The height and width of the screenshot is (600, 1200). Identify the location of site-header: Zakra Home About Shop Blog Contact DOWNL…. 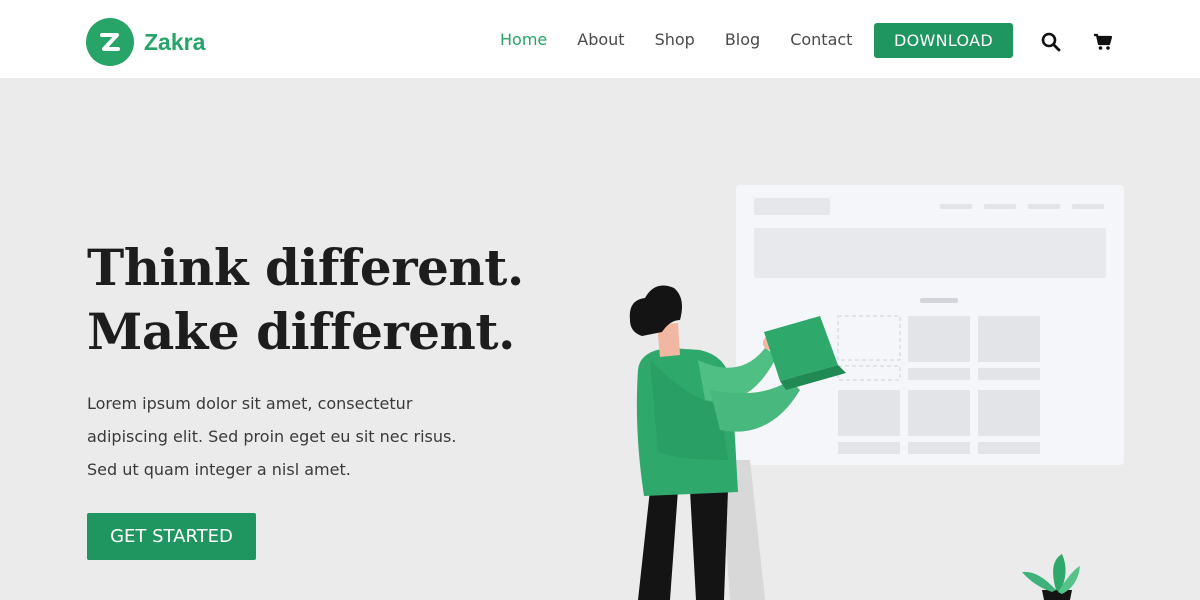
(600, 39).